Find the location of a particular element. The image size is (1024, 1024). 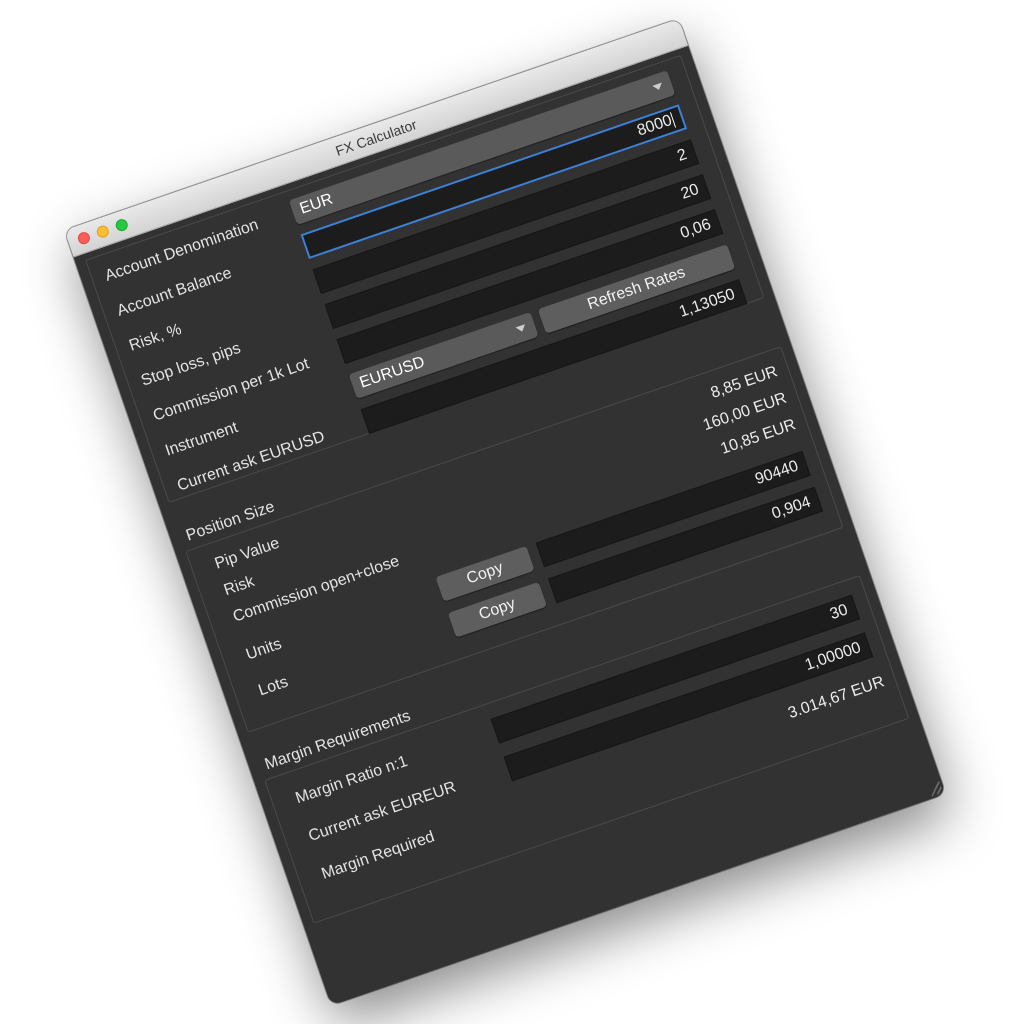

resize-grip is located at coordinates (935, 789).